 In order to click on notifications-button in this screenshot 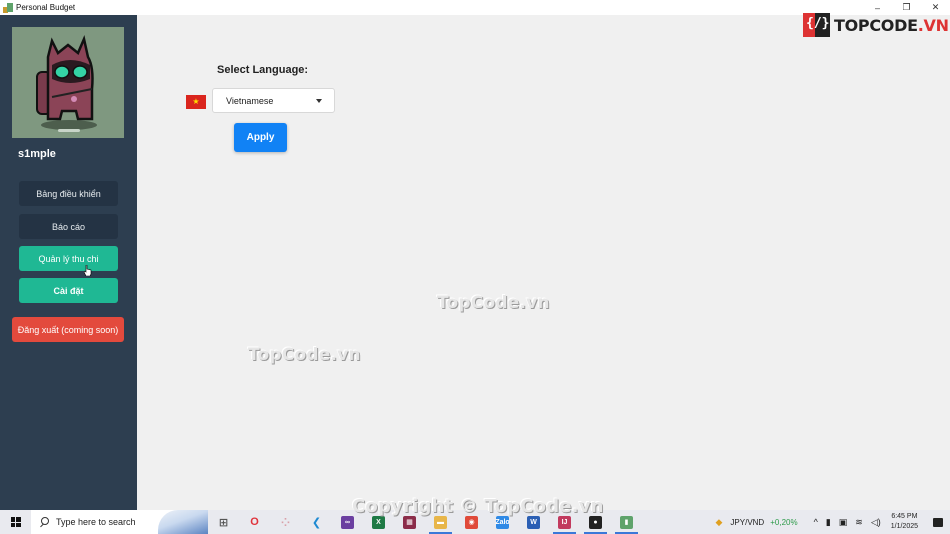, I will do `click(938, 522)`.